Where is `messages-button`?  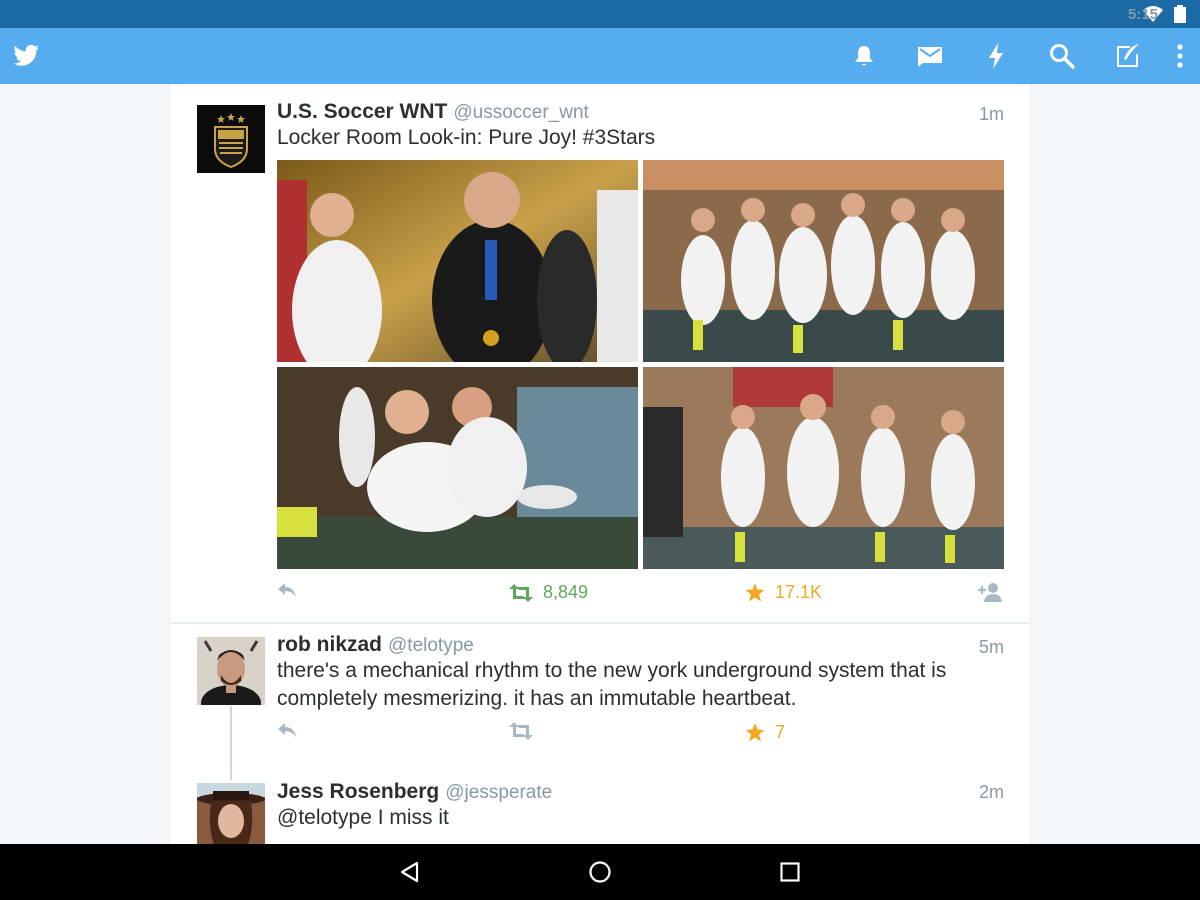 messages-button is located at coordinates (930, 56).